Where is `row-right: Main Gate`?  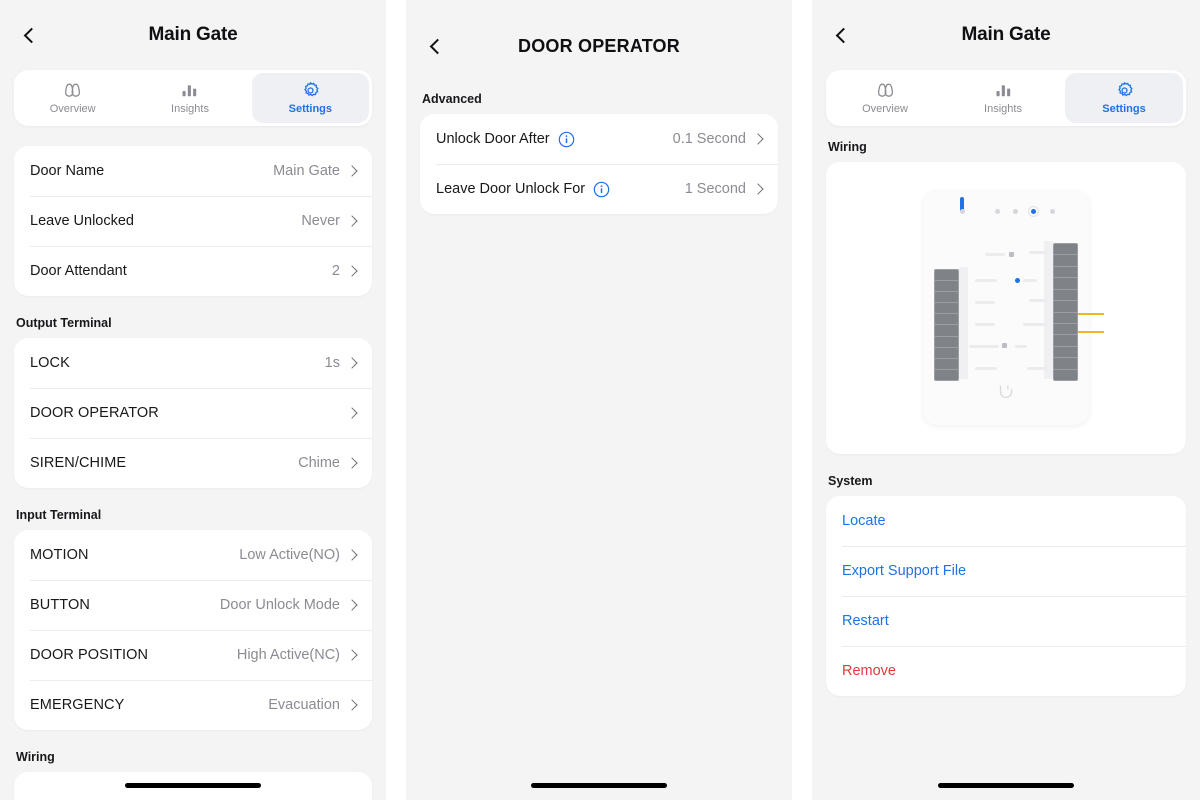 row-right: Main Gate is located at coordinates (315, 171).